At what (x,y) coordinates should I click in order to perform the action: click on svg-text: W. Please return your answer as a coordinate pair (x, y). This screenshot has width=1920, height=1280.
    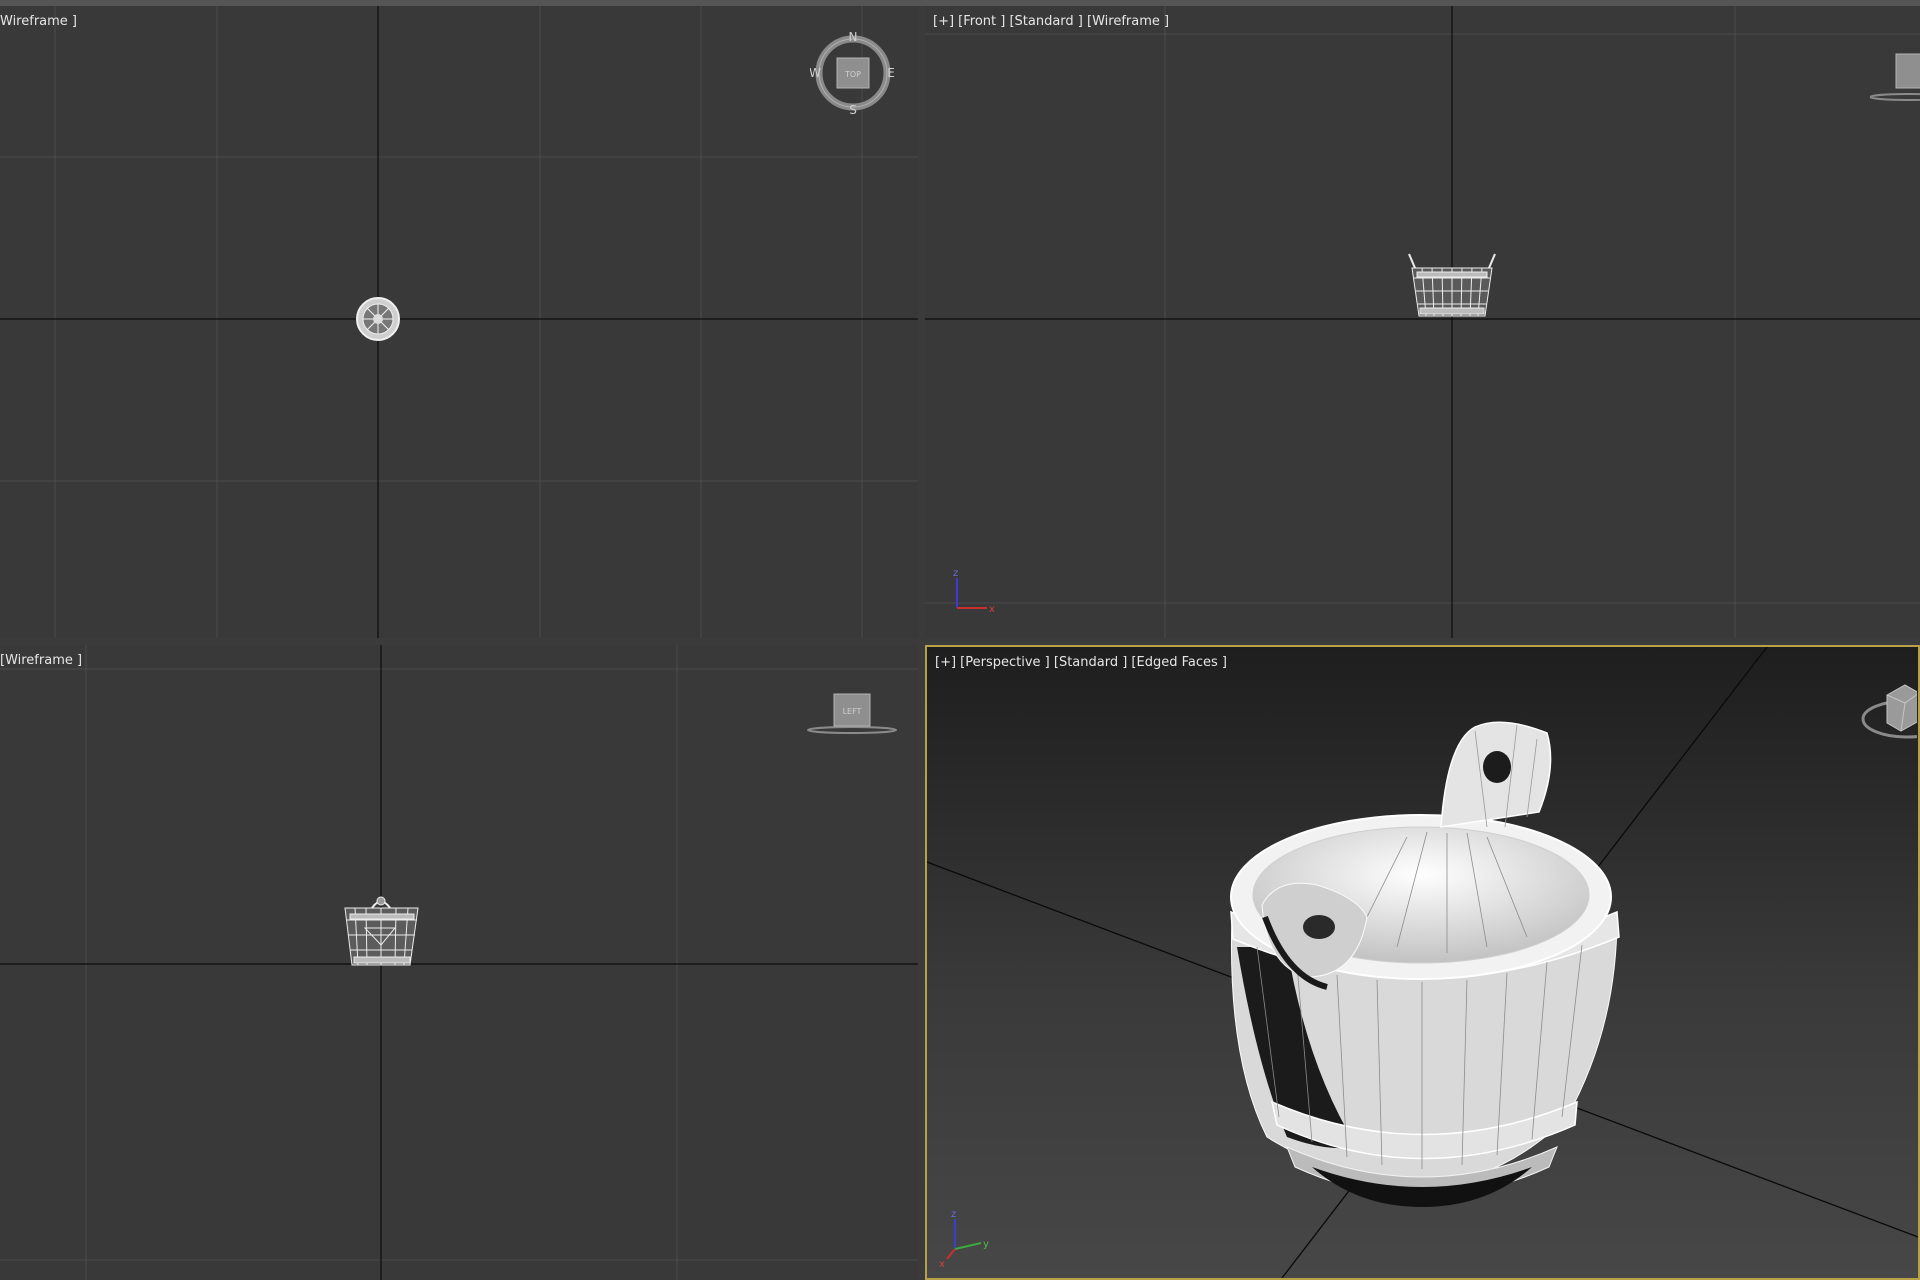
    Looking at the image, I should click on (815, 73).